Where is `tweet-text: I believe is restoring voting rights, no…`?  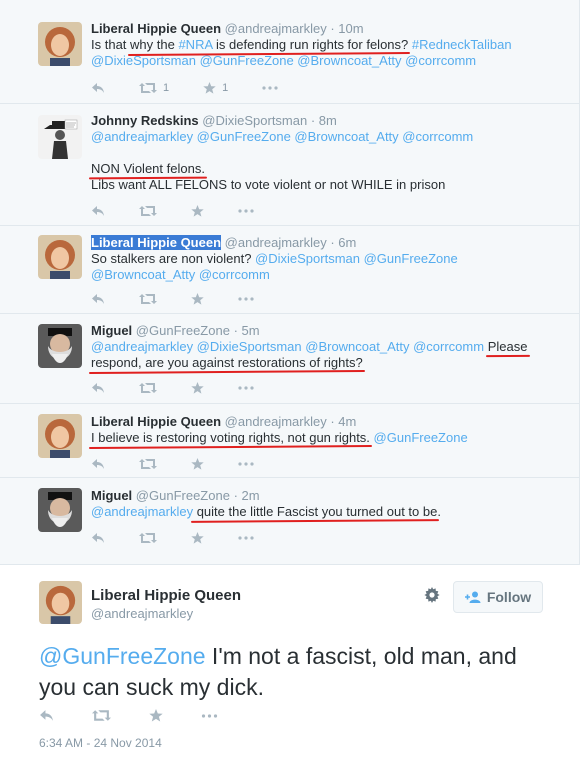
tweet-text: I believe is restoring voting rights, no… is located at coordinates (330, 438).